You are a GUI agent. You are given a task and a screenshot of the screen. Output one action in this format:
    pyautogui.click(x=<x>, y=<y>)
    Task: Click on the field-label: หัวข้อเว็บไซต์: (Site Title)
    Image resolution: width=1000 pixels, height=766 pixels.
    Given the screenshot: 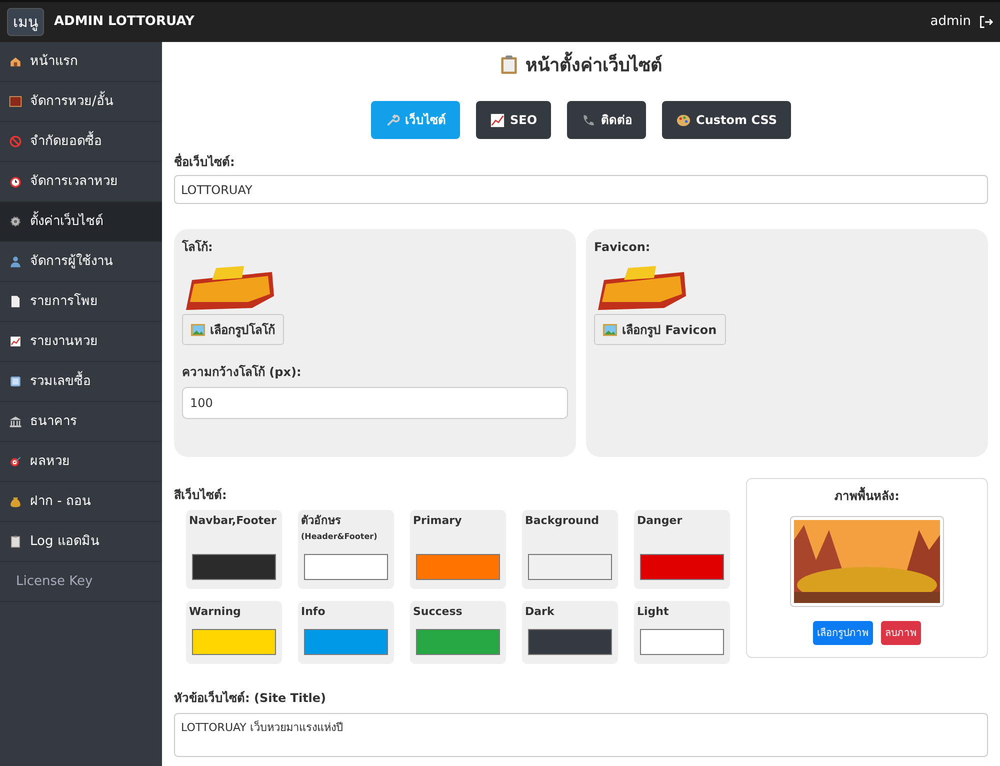 What is the action you would take?
    pyautogui.click(x=251, y=698)
    